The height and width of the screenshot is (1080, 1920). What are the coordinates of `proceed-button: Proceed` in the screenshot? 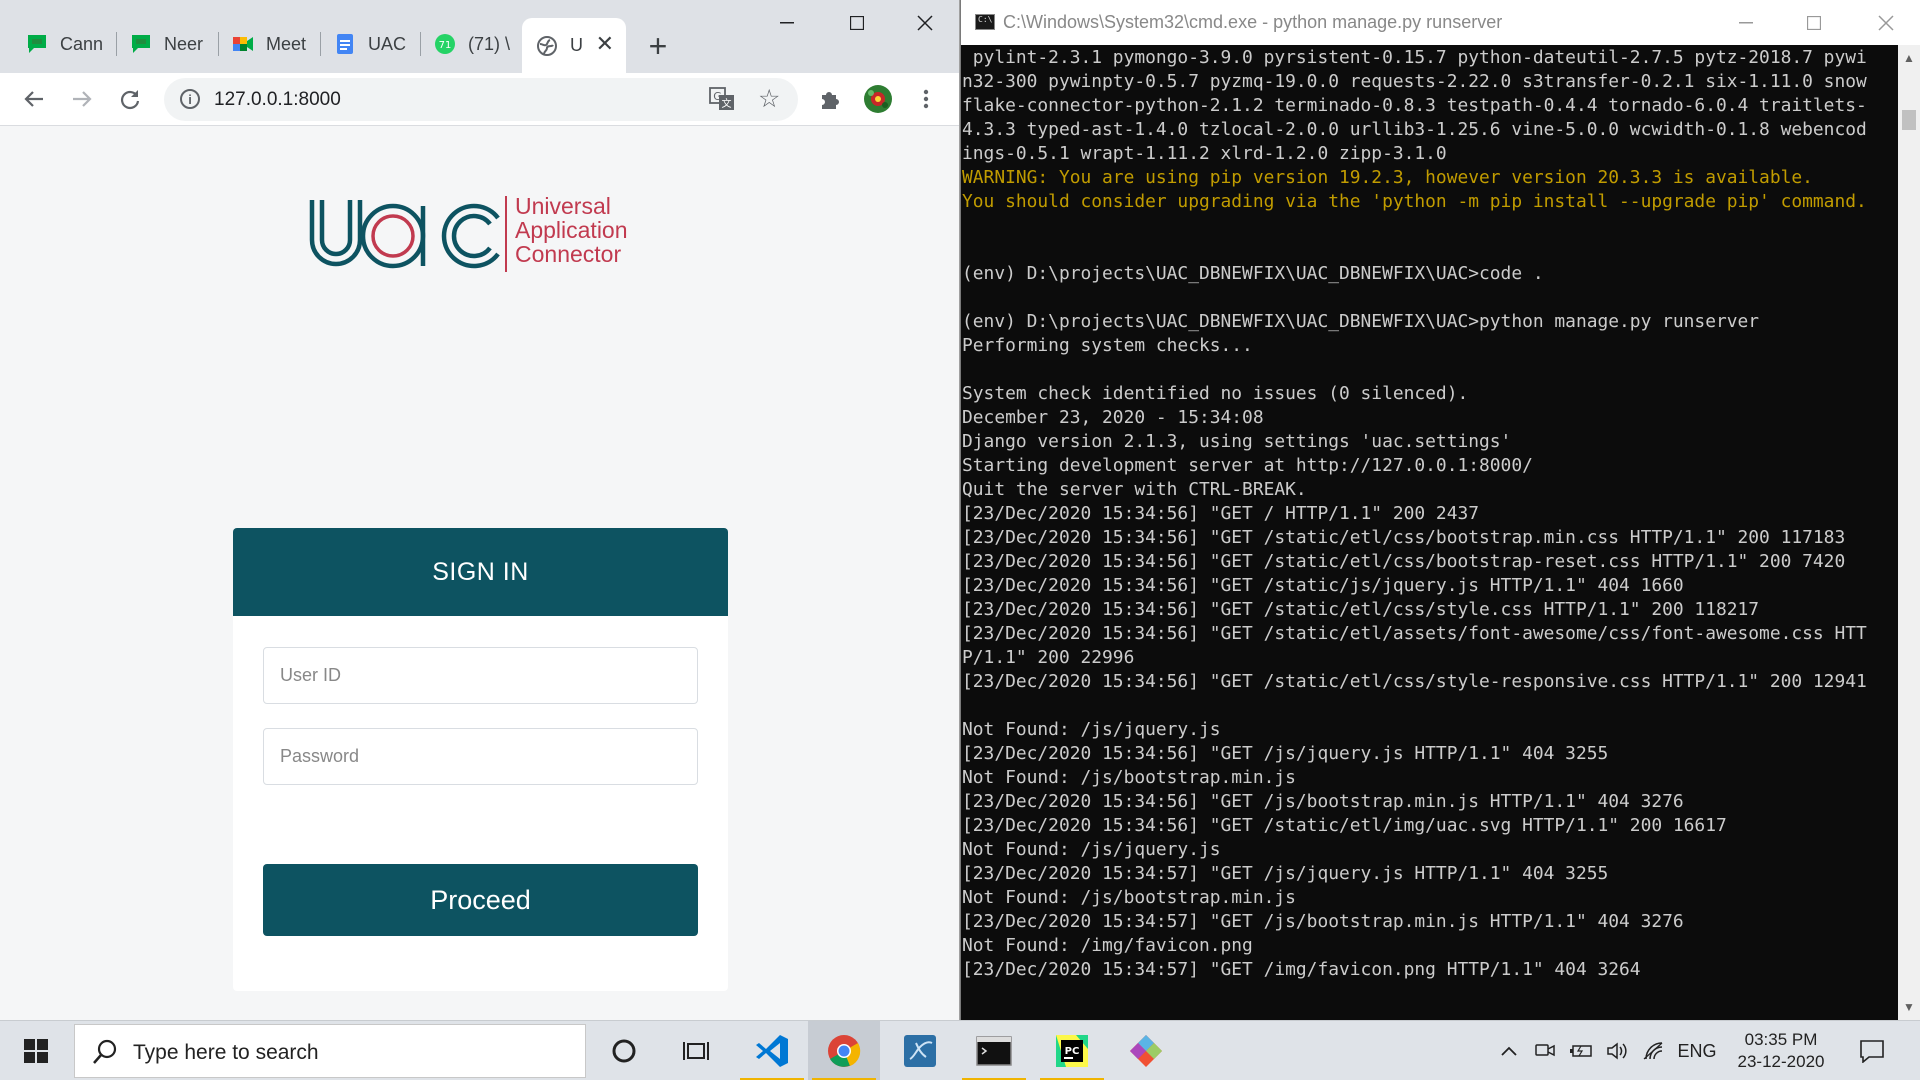 It's located at (480, 900).